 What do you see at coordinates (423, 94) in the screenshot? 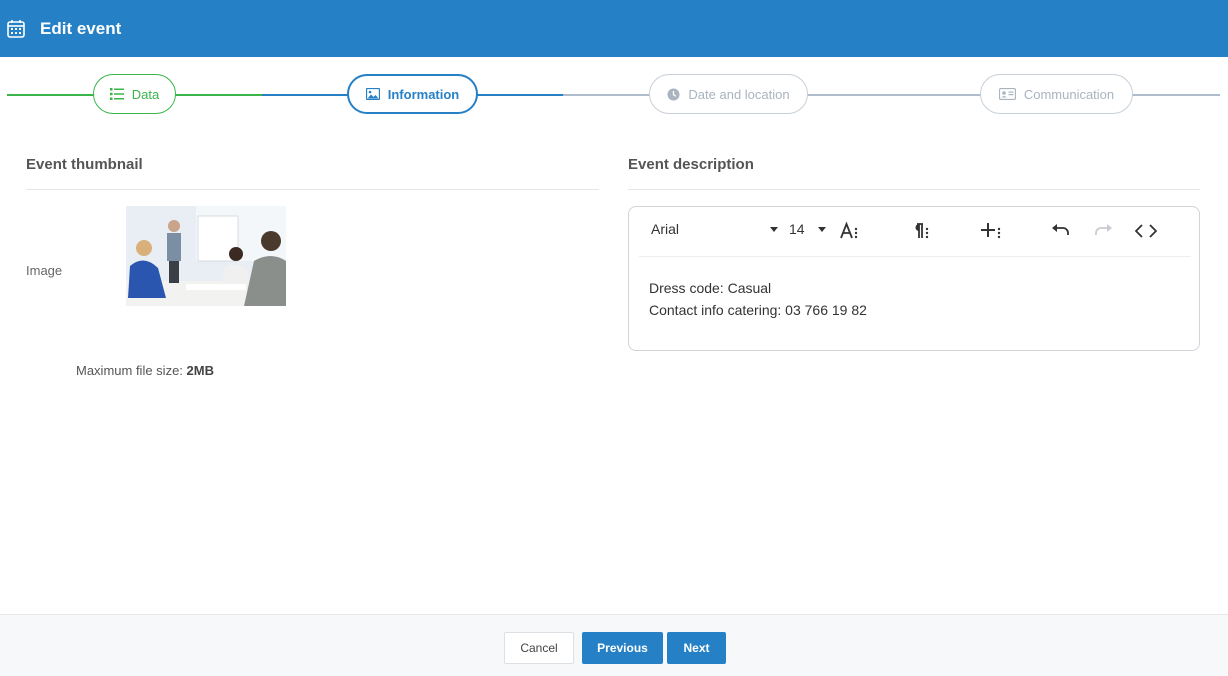
I see `step-label: Information` at bounding box center [423, 94].